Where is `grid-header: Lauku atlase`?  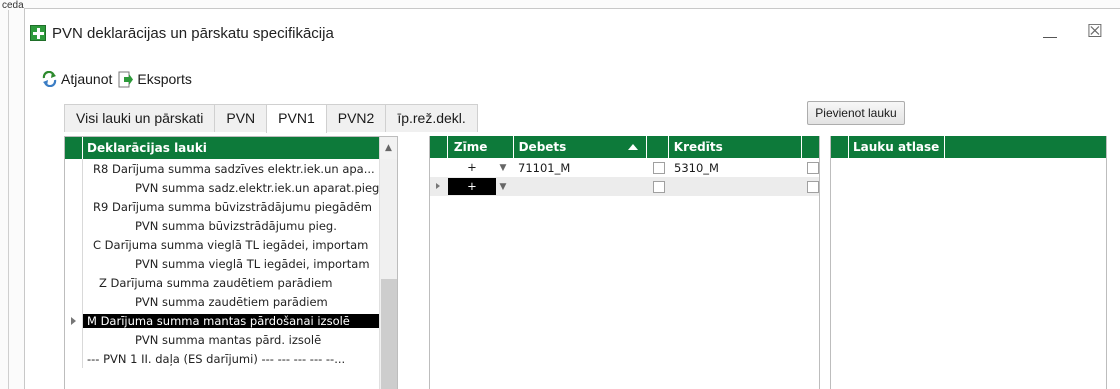 grid-header: Lauku atlase is located at coordinates (968, 147).